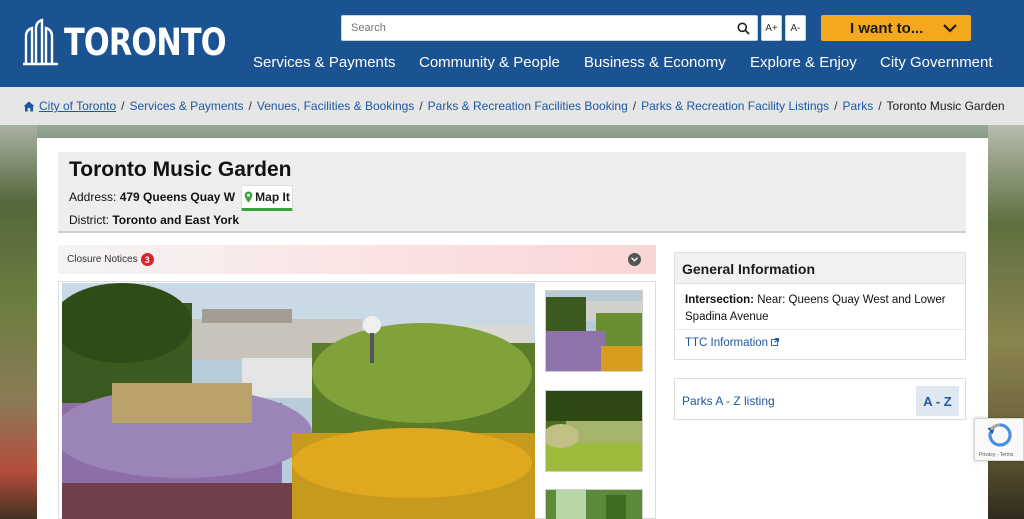  Describe the element at coordinates (324, 62) in the screenshot. I see `nav-services-payments: Services & Payments` at that location.